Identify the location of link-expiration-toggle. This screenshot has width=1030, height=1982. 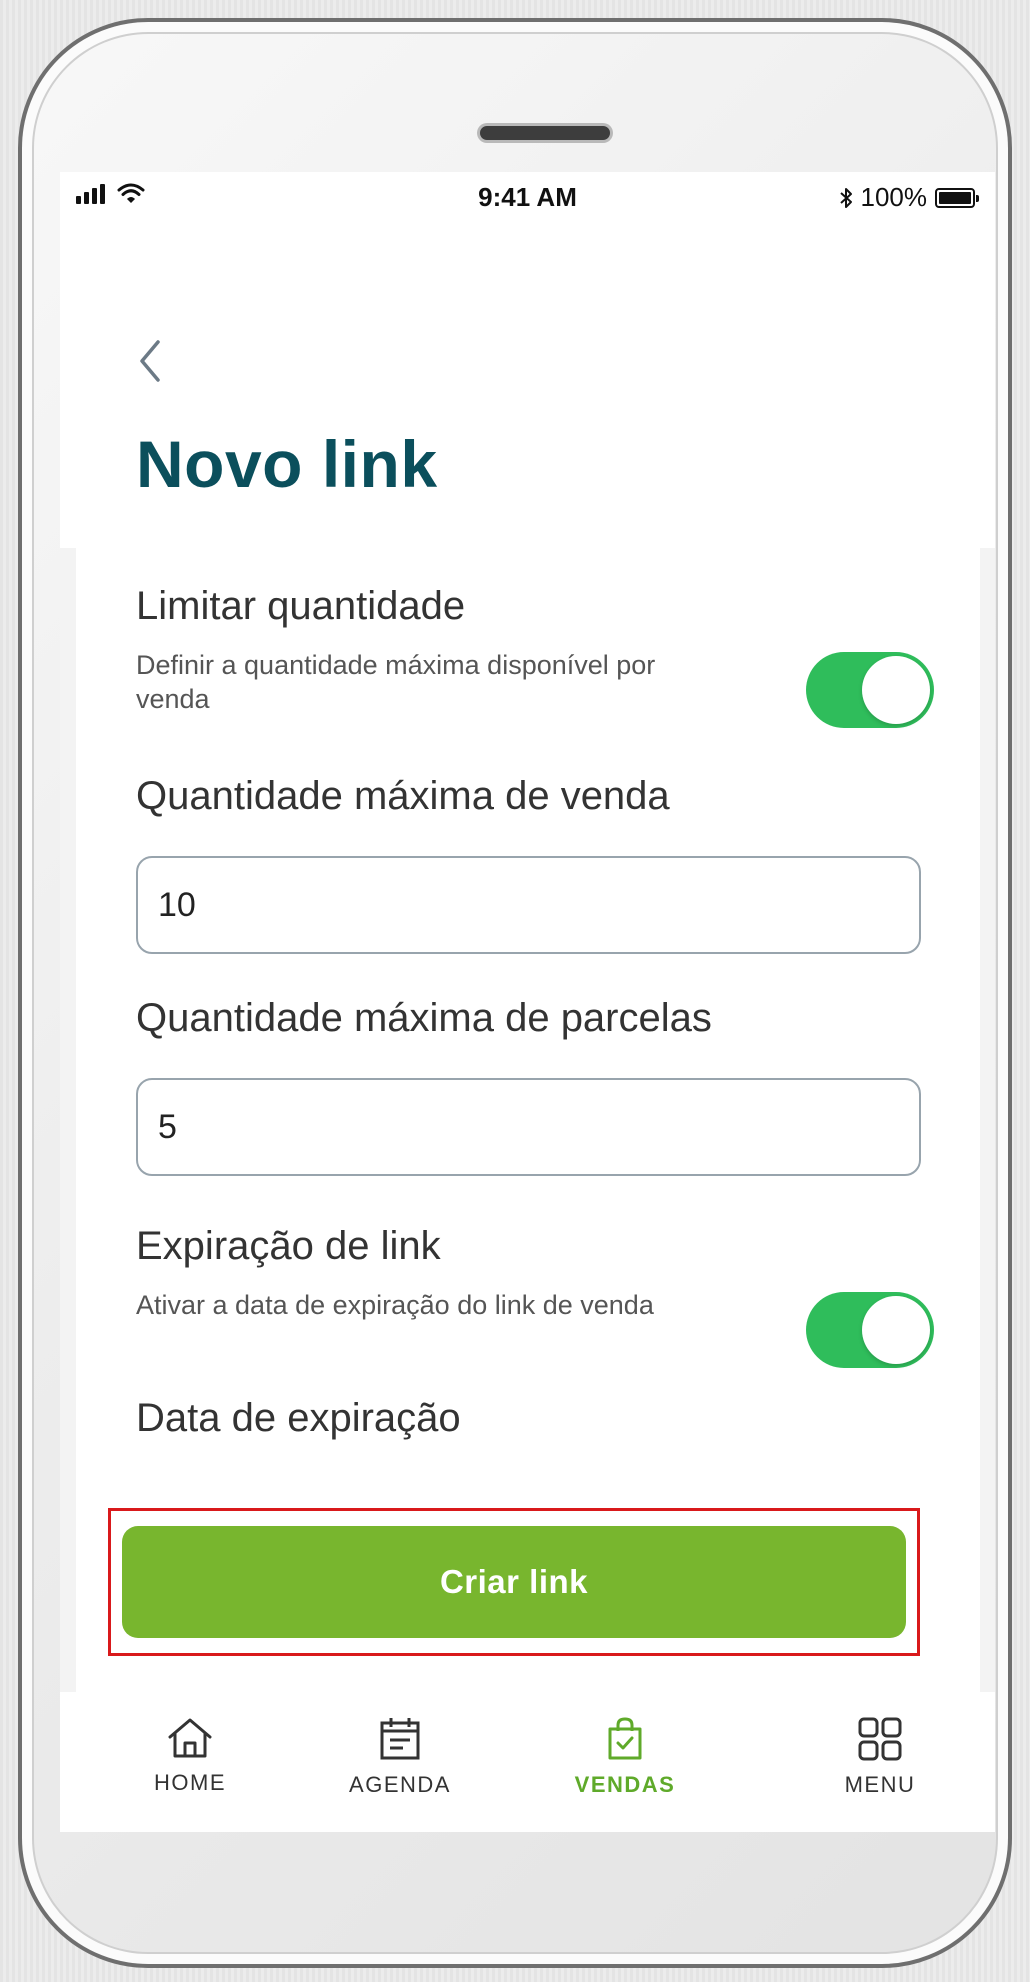
(870, 1330).